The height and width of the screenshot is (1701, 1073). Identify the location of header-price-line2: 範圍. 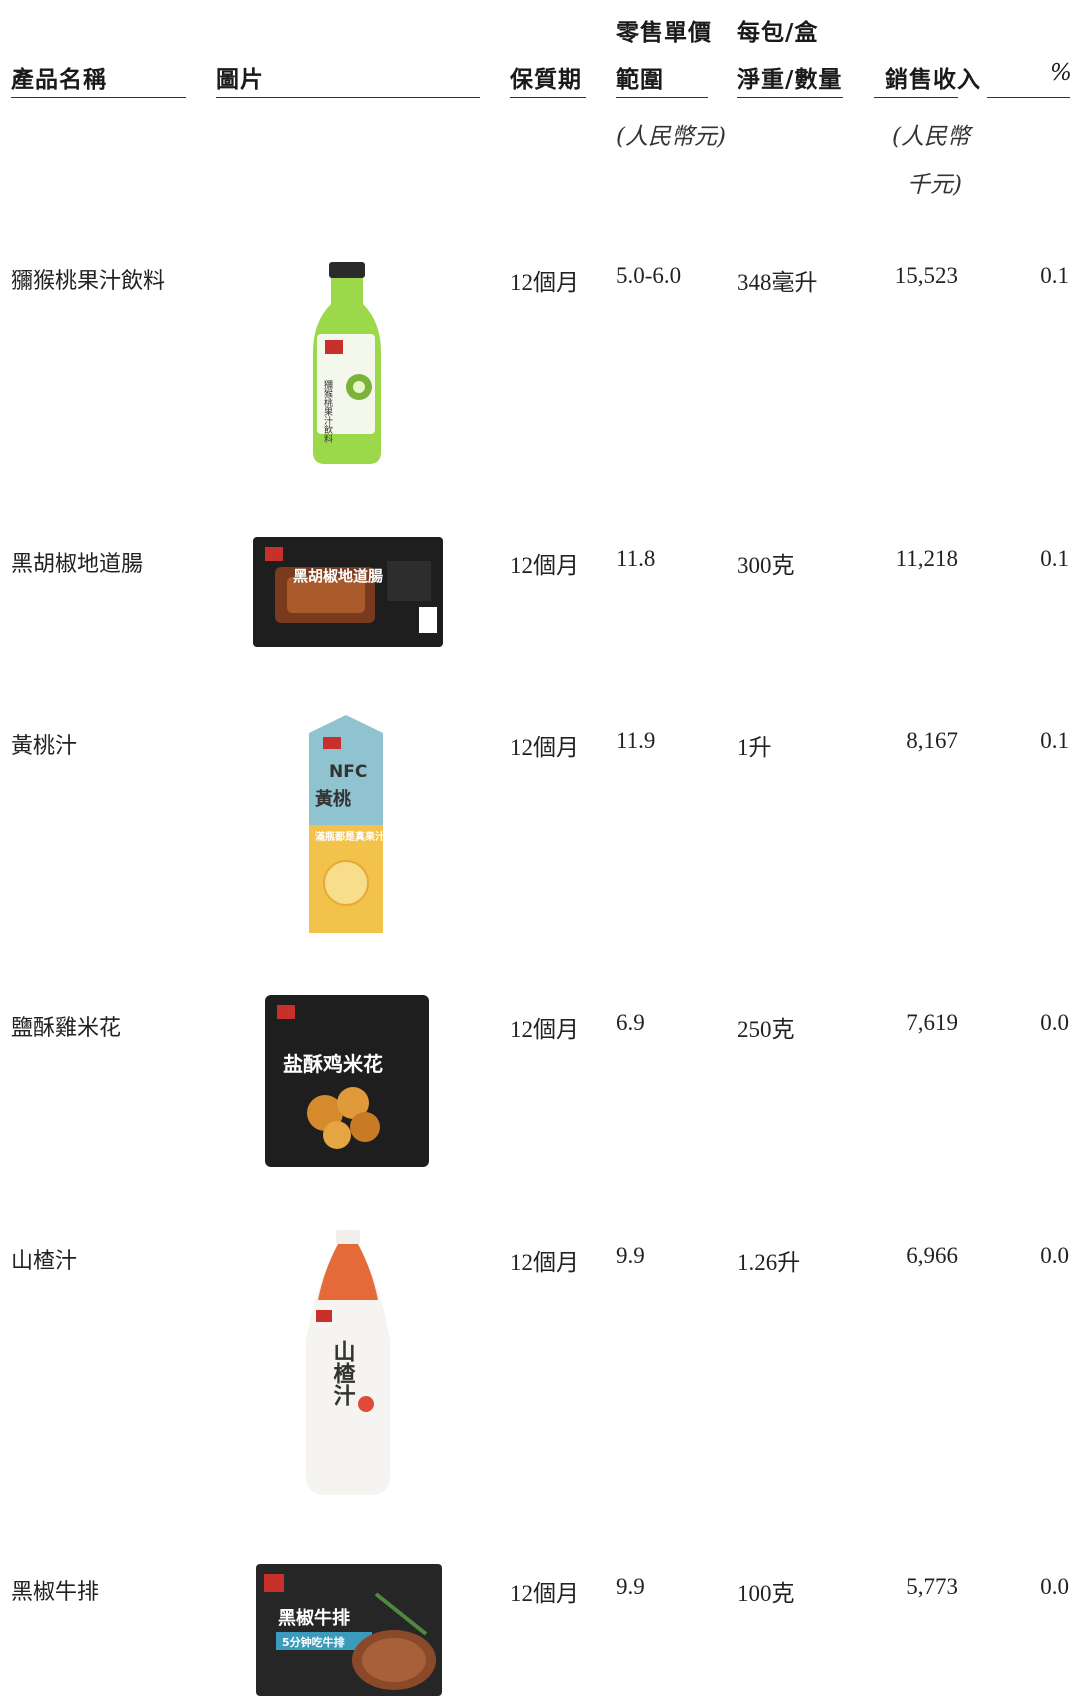
(640, 80).